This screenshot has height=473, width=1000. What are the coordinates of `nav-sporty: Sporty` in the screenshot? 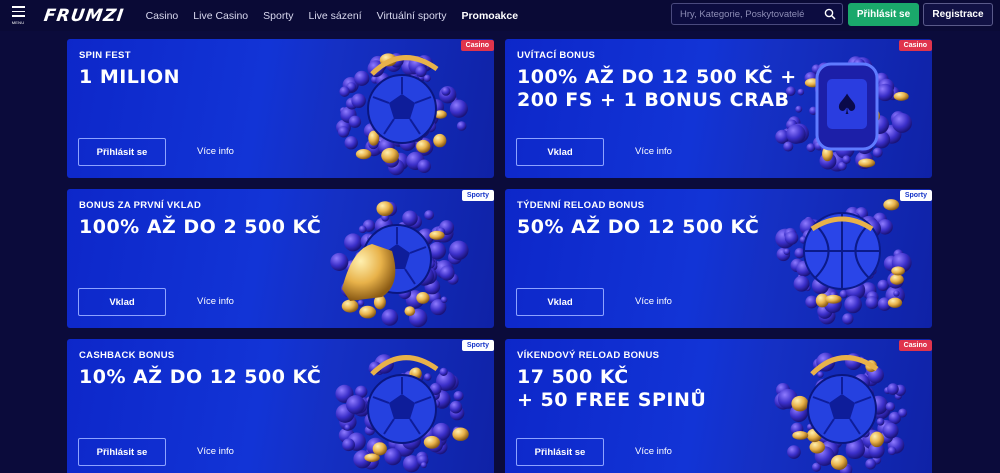 It's located at (278, 16).